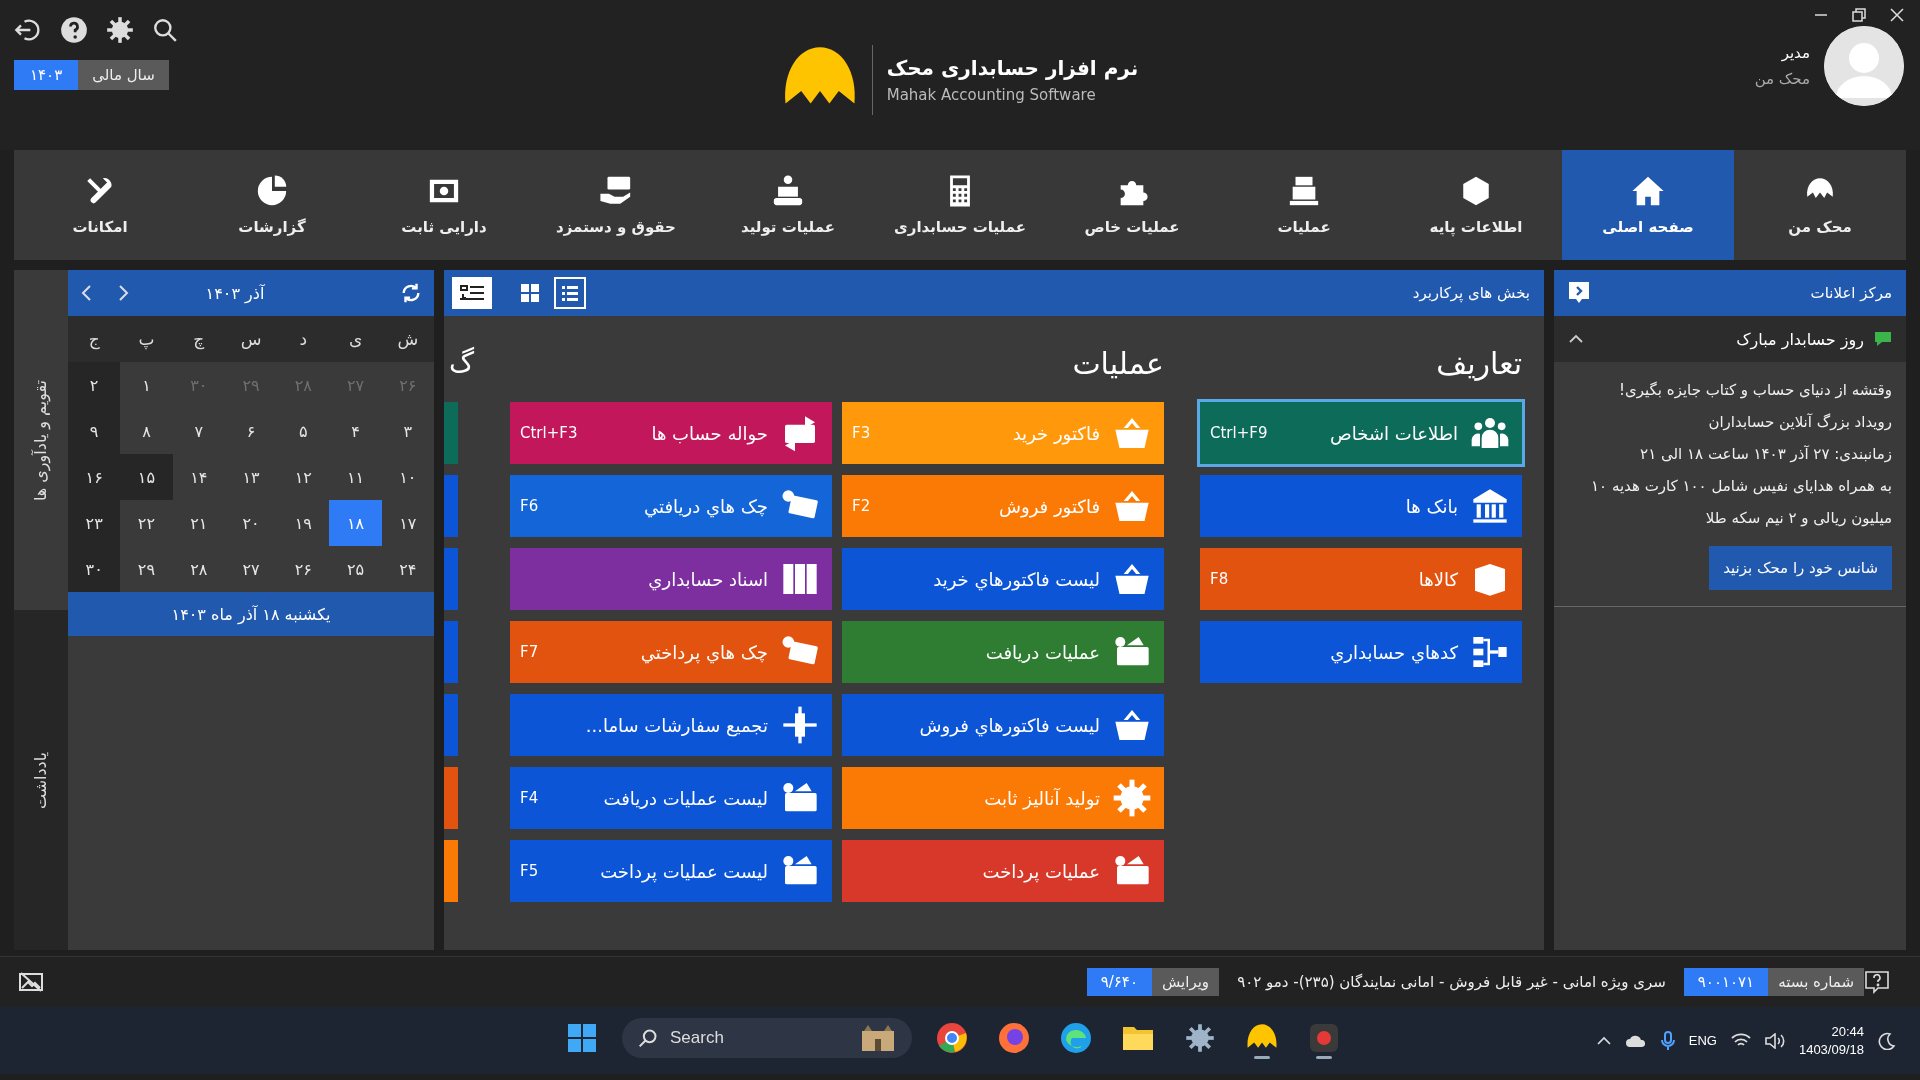  Describe the element at coordinates (529, 506) in the screenshot. I see `shortcut: F6` at that location.